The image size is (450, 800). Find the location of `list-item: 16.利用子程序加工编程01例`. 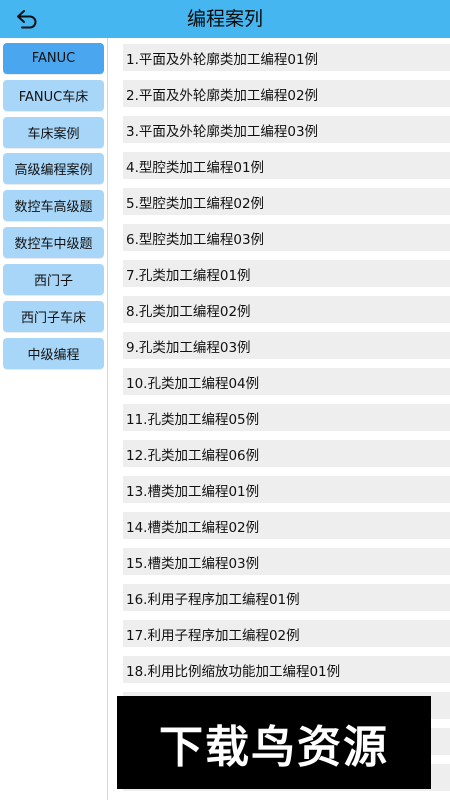

list-item: 16.利用子程序加工编程01例 is located at coordinates (286, 597).